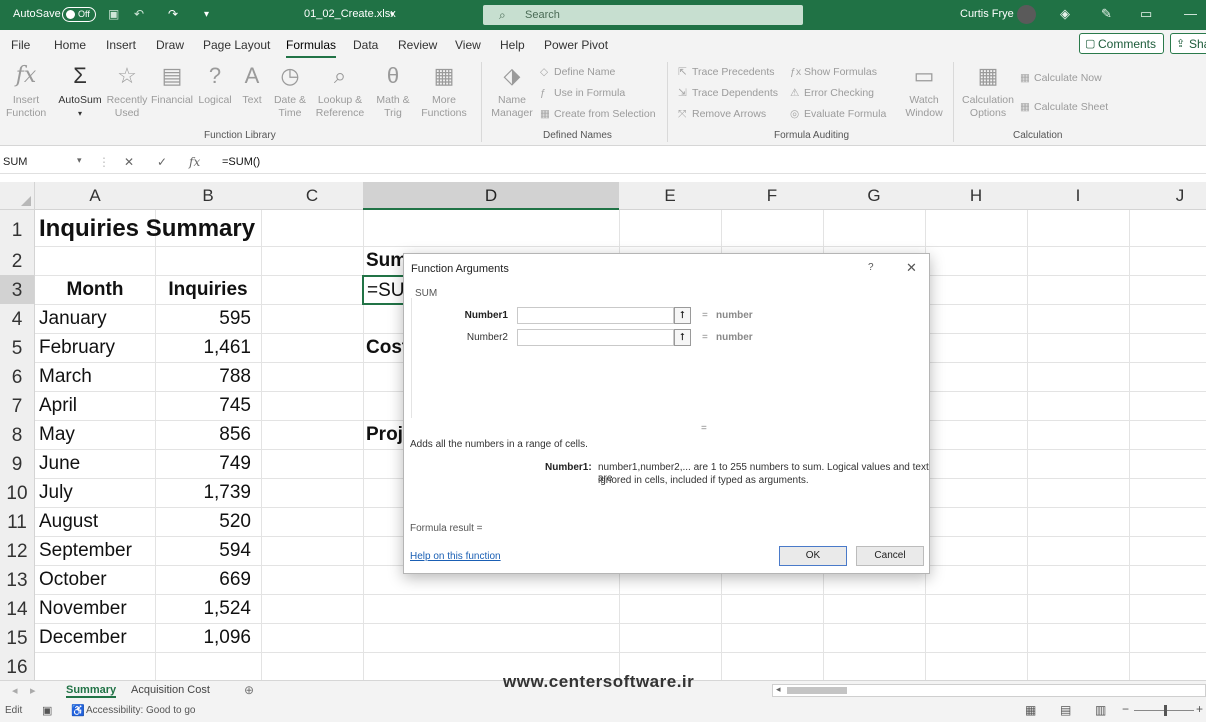 The width and height of the screenshot is (1206, 722). What do you see at coordinates (33, 690) in the screenshot?
I see `scroll-right-icon: ▸` at bounding box center [33, 690].